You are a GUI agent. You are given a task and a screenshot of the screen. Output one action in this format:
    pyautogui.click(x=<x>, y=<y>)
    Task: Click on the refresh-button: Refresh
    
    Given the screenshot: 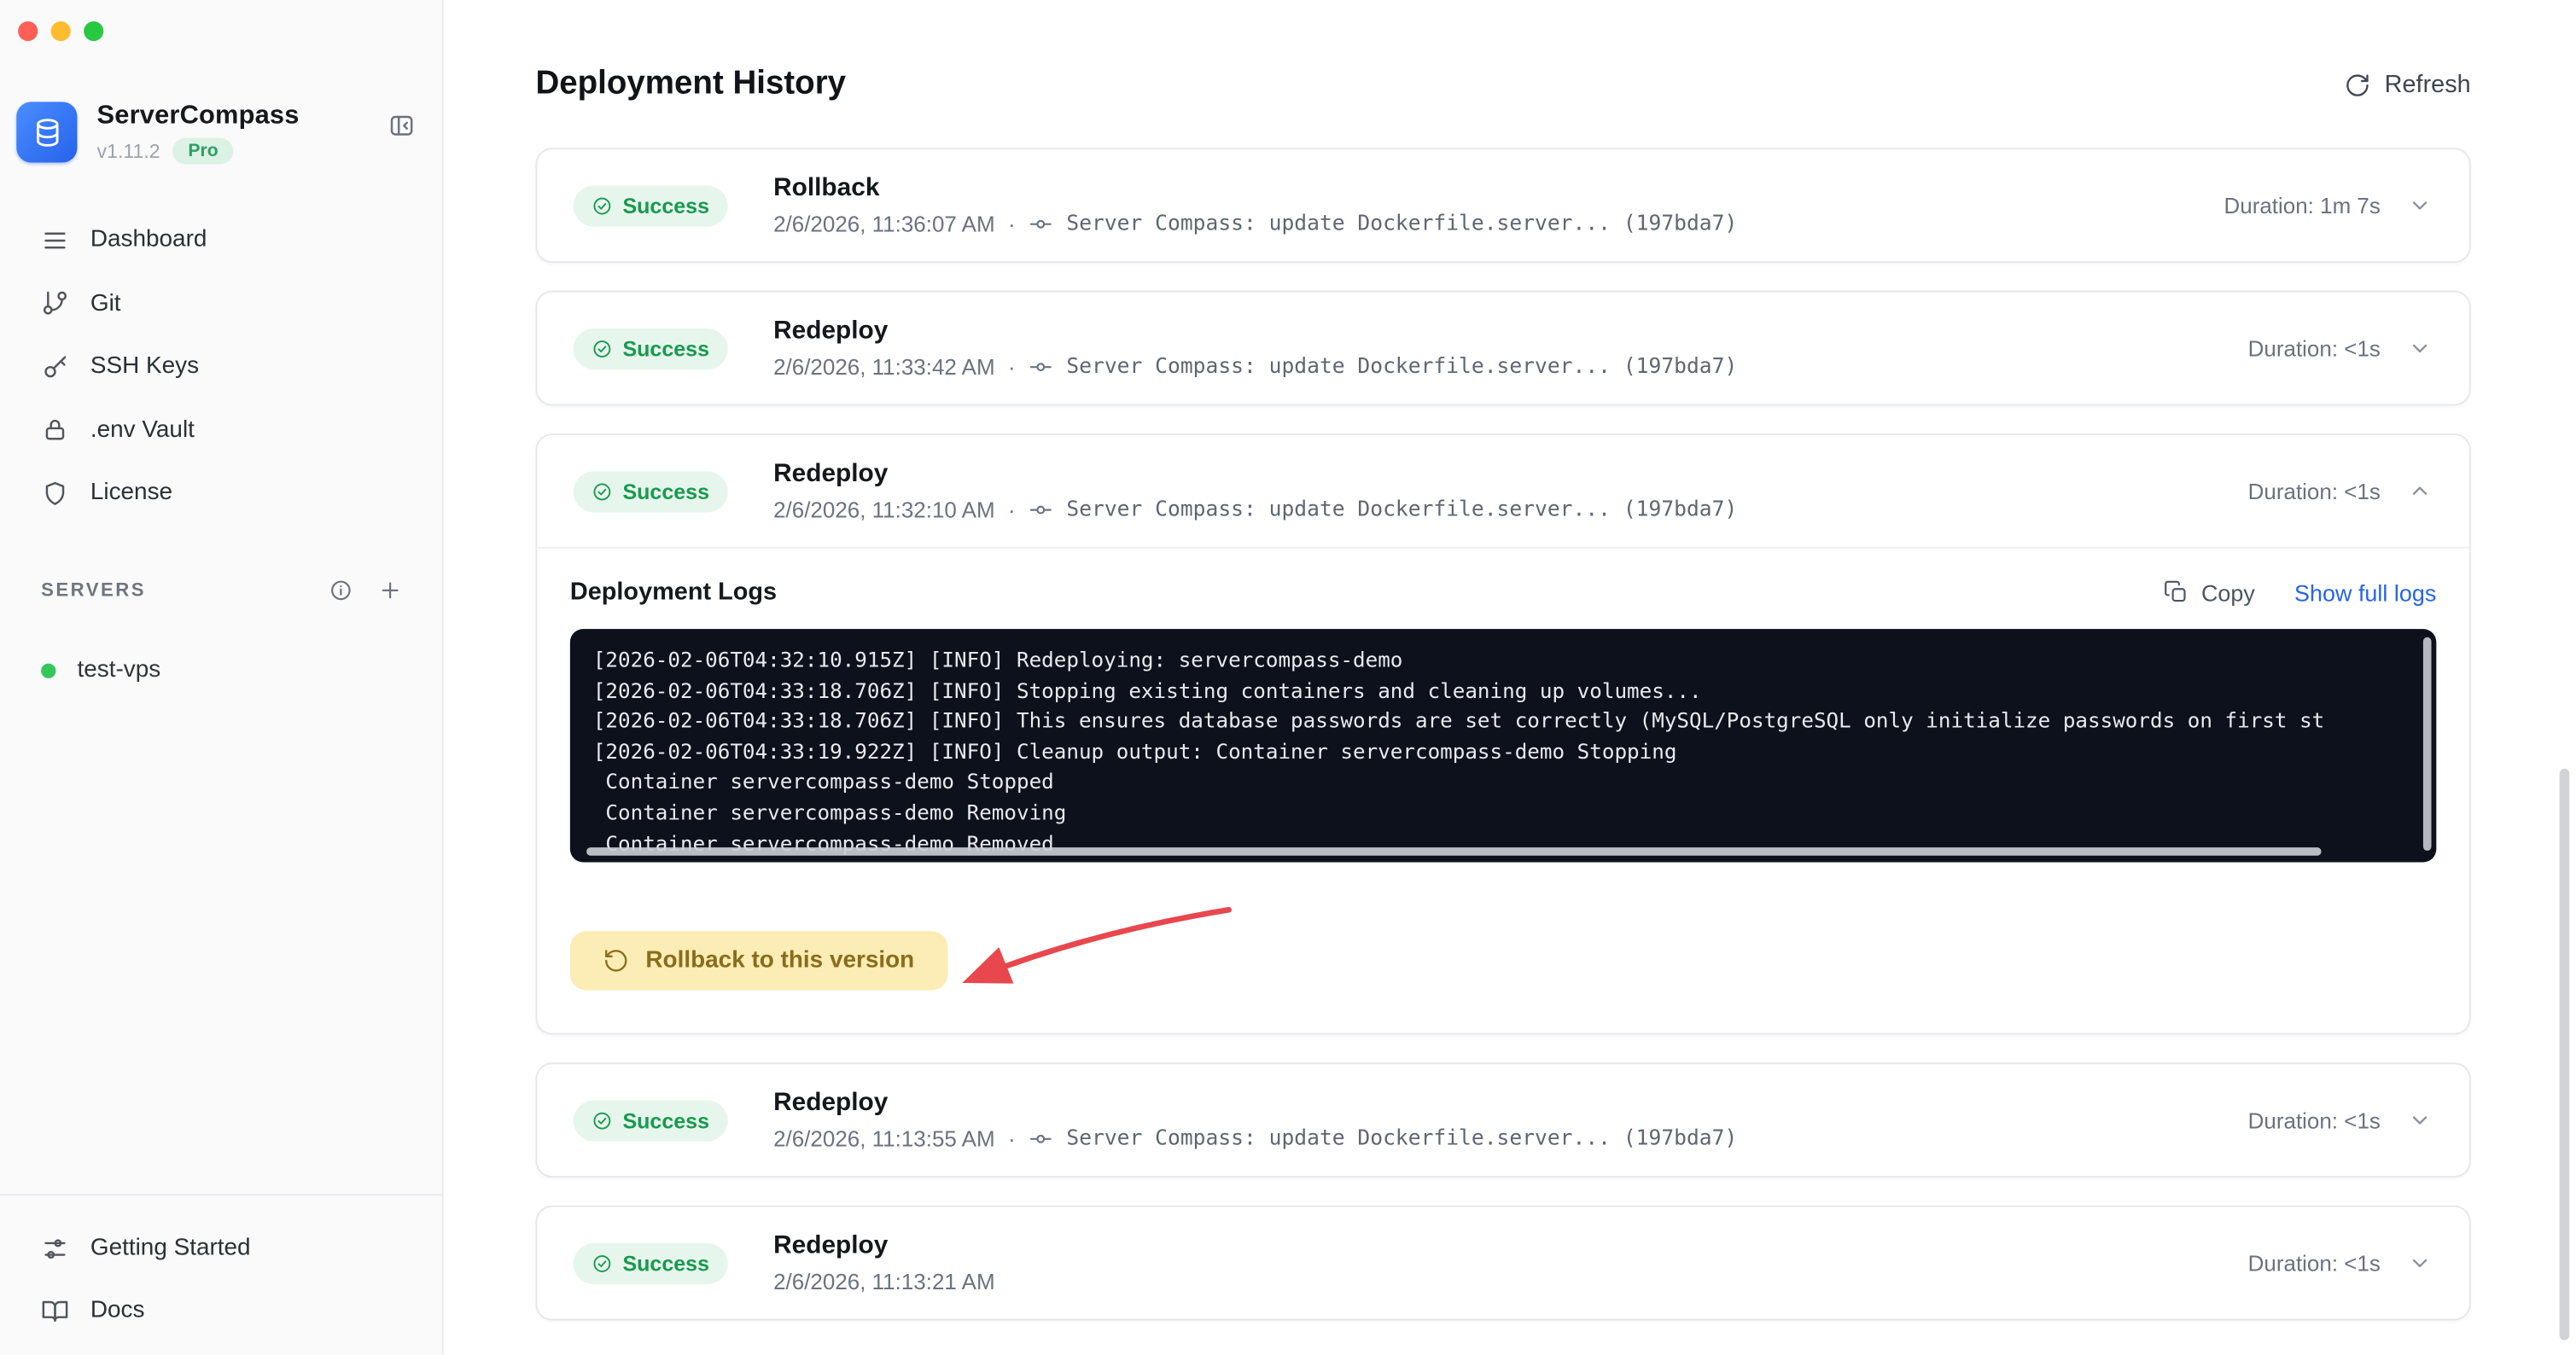 What is the action you would take?
    pyautogui.click(x=2408, y=84)
    